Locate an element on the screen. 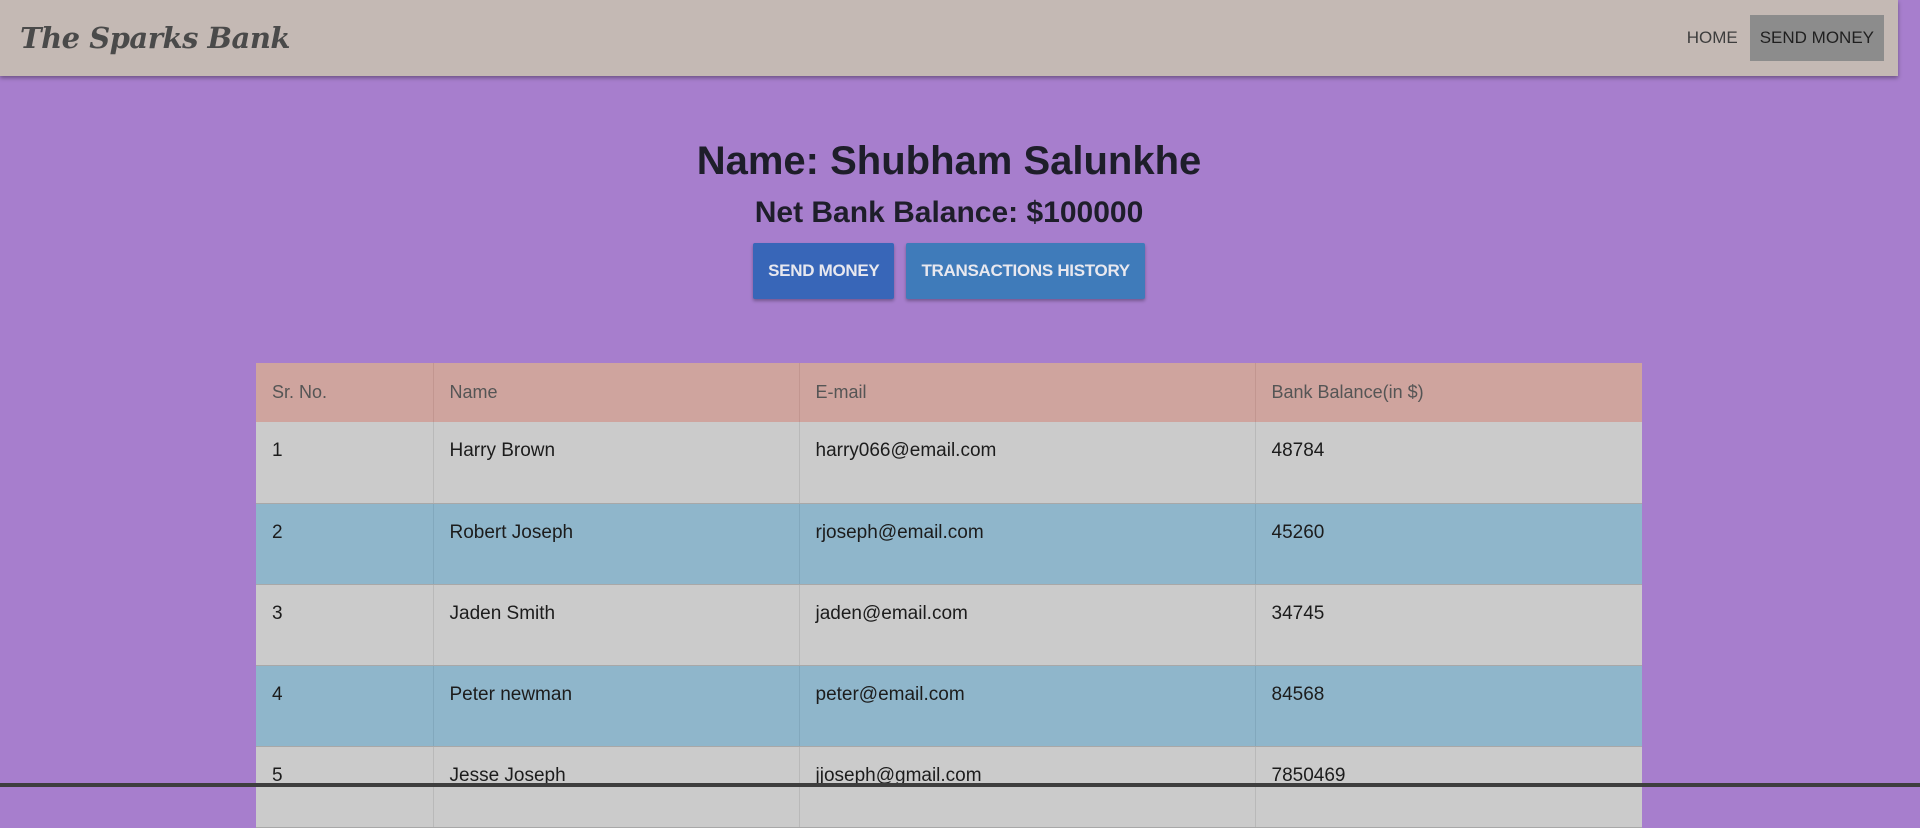 This screenshot has width=1920, height=828. send-money-button: SEND MONEY is located at coordinates (824, 271).